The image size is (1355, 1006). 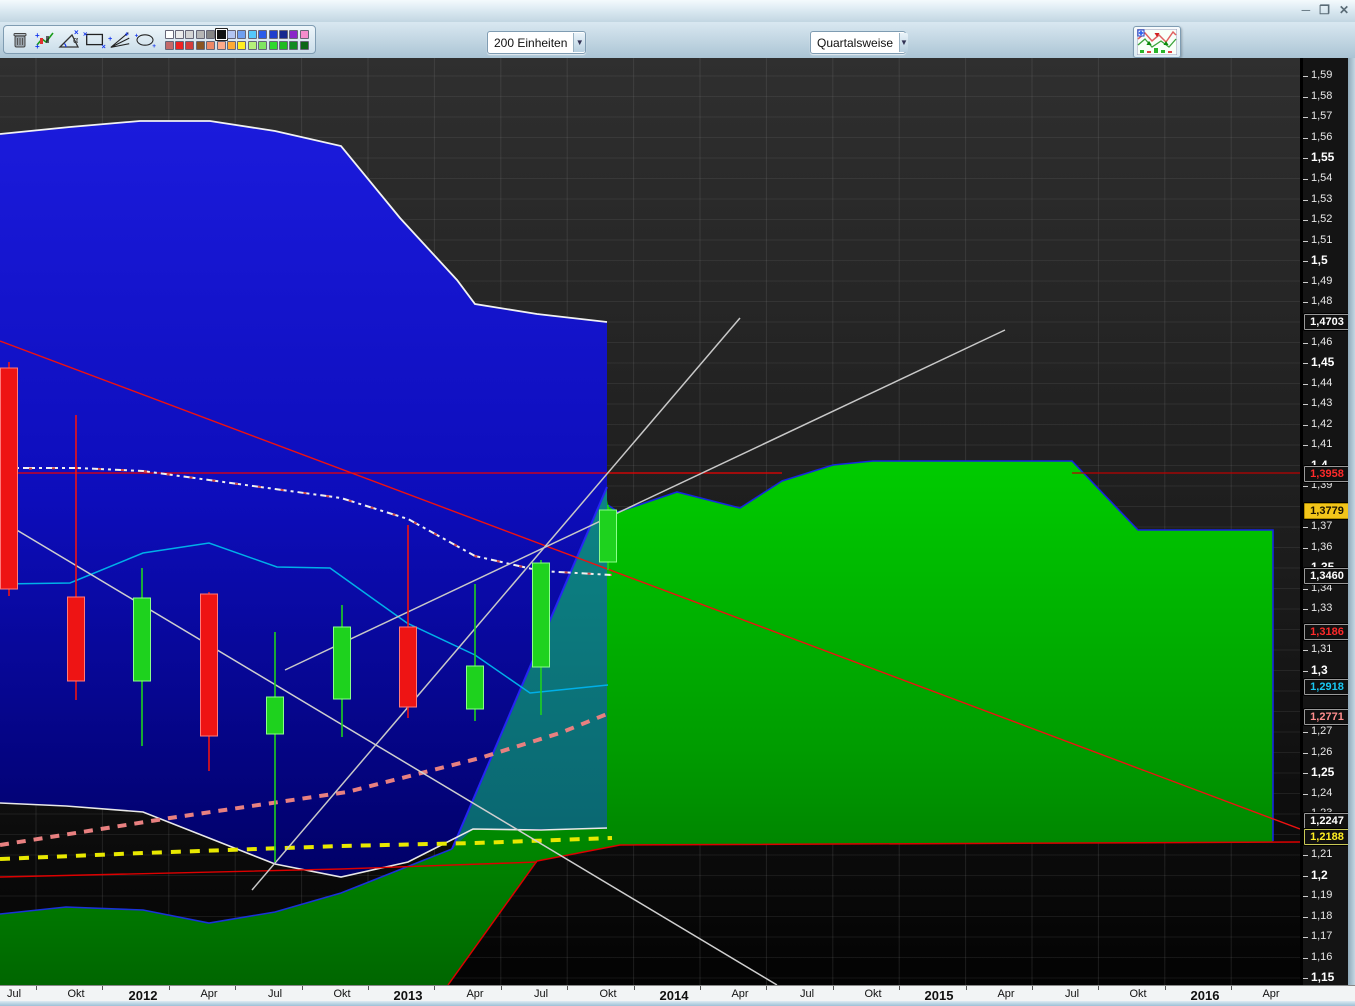 What do you see at coordinates (1322, 957) in the screenshot?
I see `y-axis-label: 1,16` at bounding box center [1322, 957].